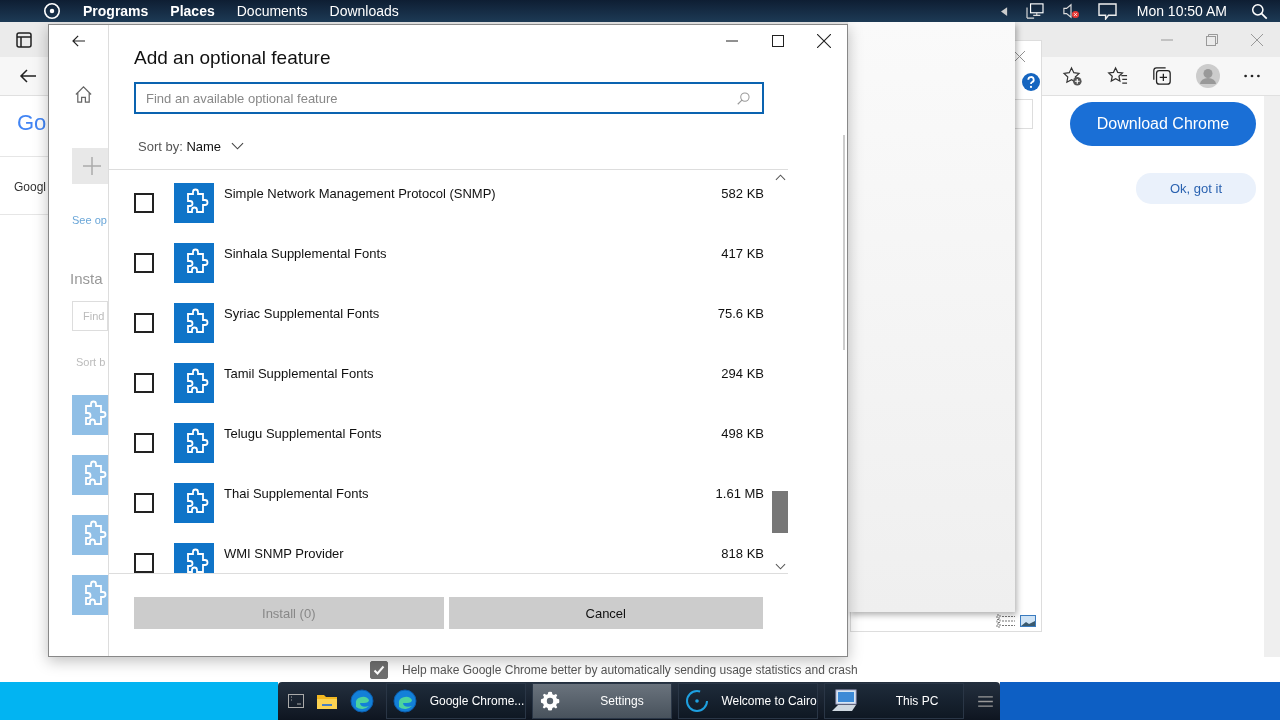  Describe the element at coordinates (306, 253) in the screenshot. I see `feature-name: Sinhala Supplemental Fonts` at that location.